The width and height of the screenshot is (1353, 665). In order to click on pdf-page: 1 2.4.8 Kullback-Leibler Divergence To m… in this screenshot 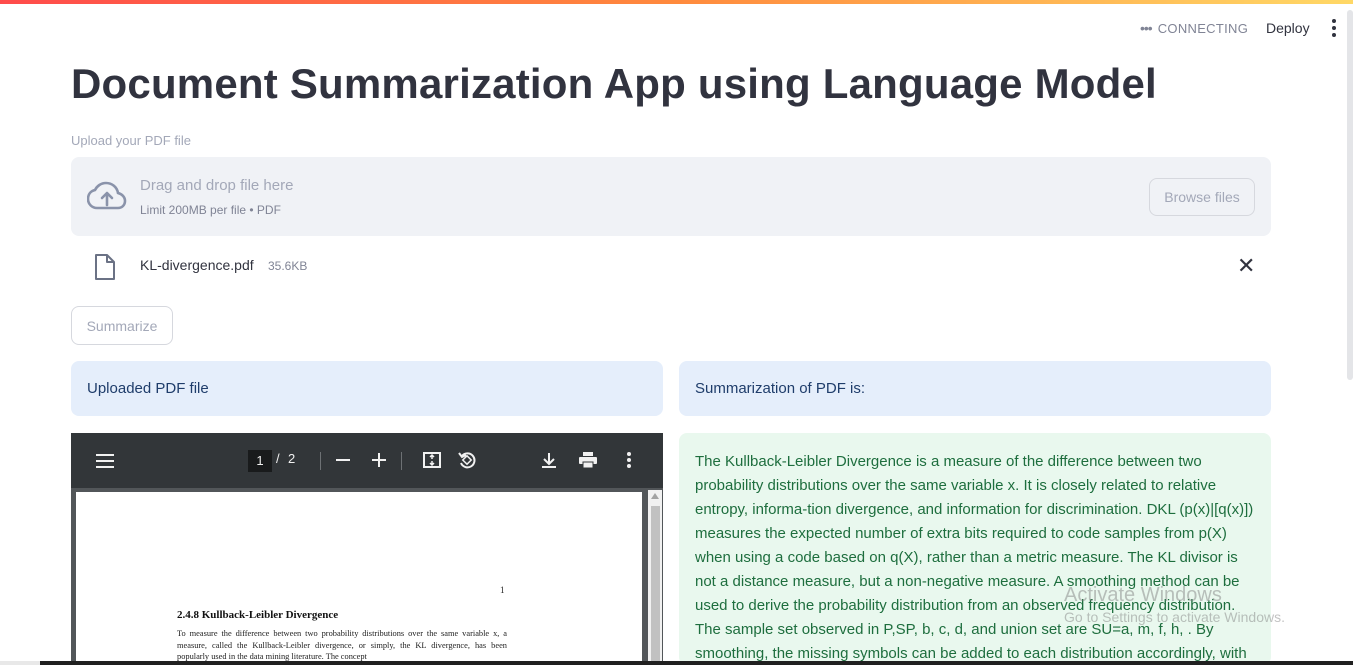, I will do `click(359, 578)`.